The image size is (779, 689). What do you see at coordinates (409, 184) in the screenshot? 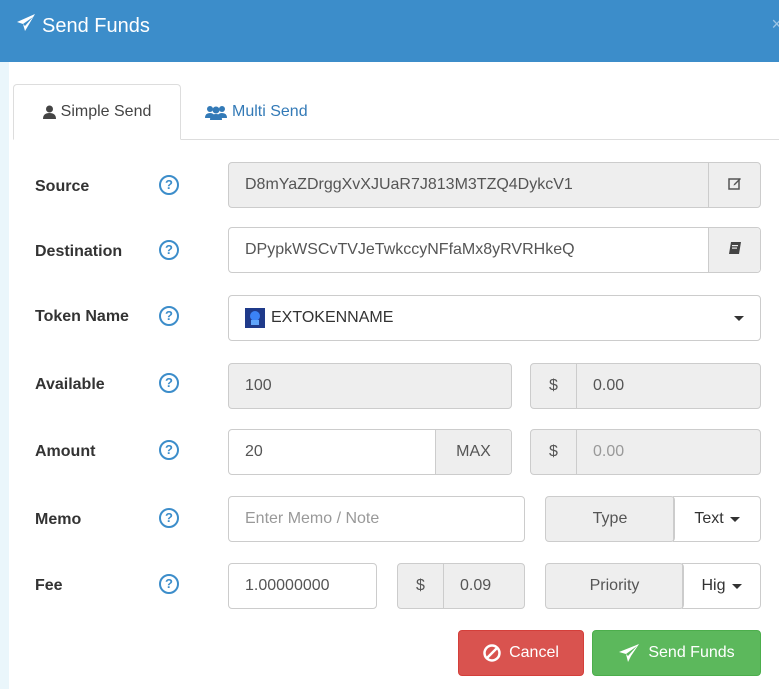
I see `source-value: D8mYaZDrggXvXJUaR7J813M3TZQ4DykcV1` at bounding box center [409, 184].